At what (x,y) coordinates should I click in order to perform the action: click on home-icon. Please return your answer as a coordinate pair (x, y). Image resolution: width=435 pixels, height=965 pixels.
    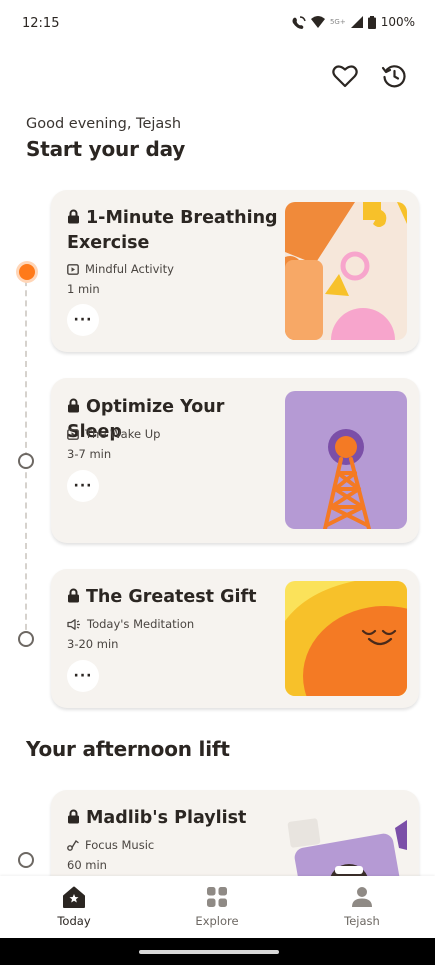
    Looking at the image, I should click on (74, 897).